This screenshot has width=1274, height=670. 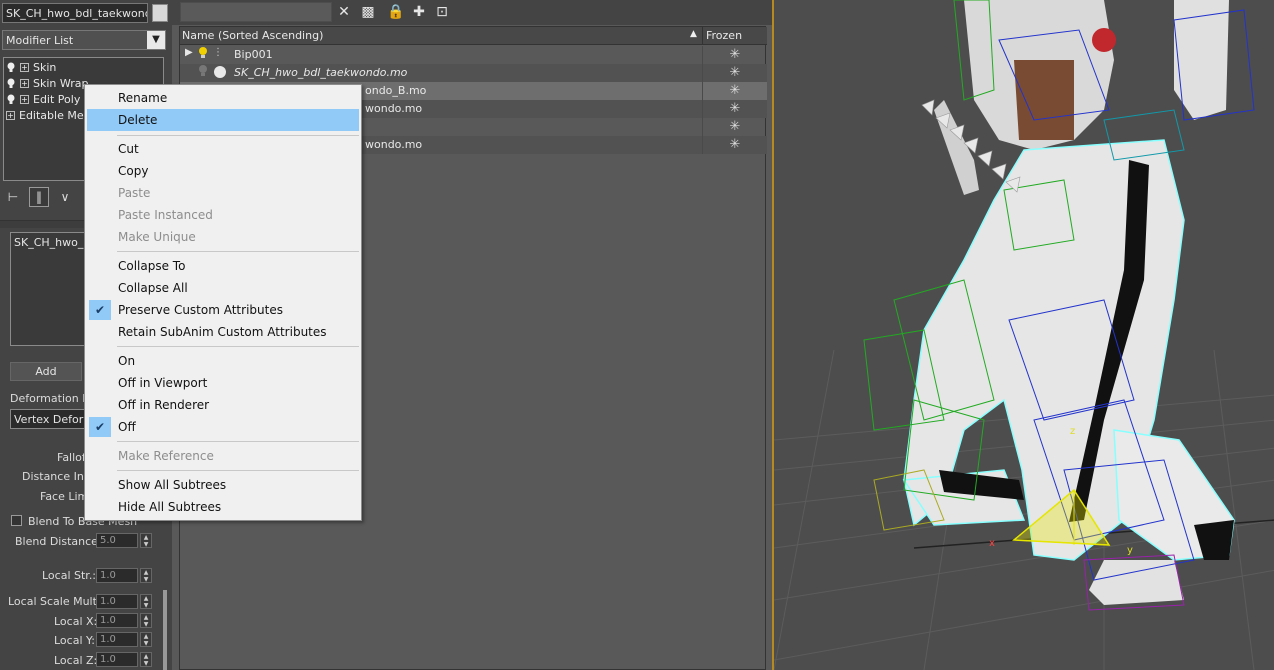 I want to click on falloff-label: Fallof, so click(x=71, y=457).